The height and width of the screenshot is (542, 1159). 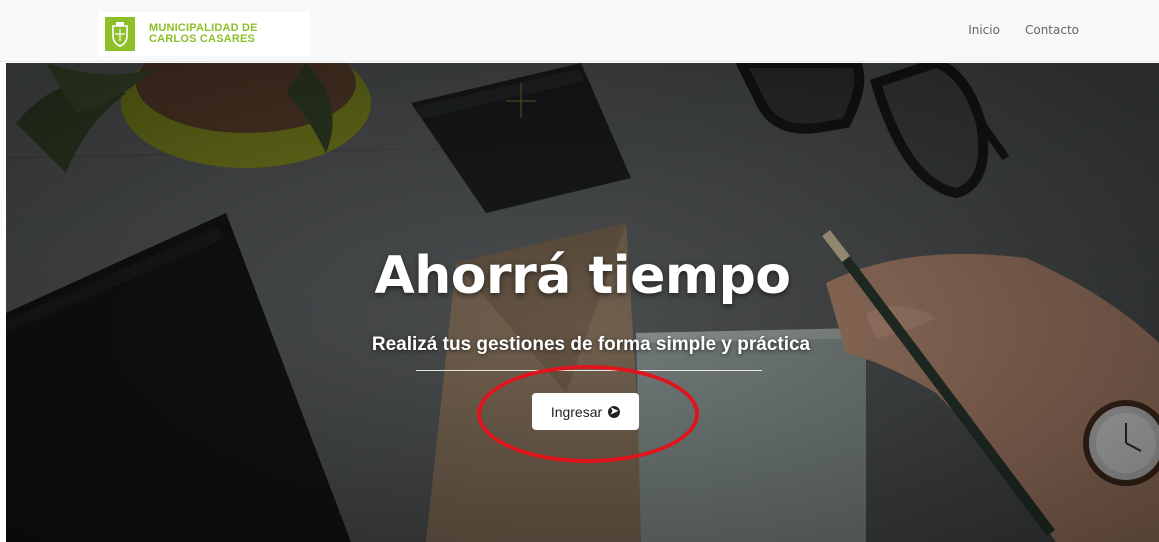 I want to click on brand-line-2: CARLOS CASARES, so click(x=202, y=39).